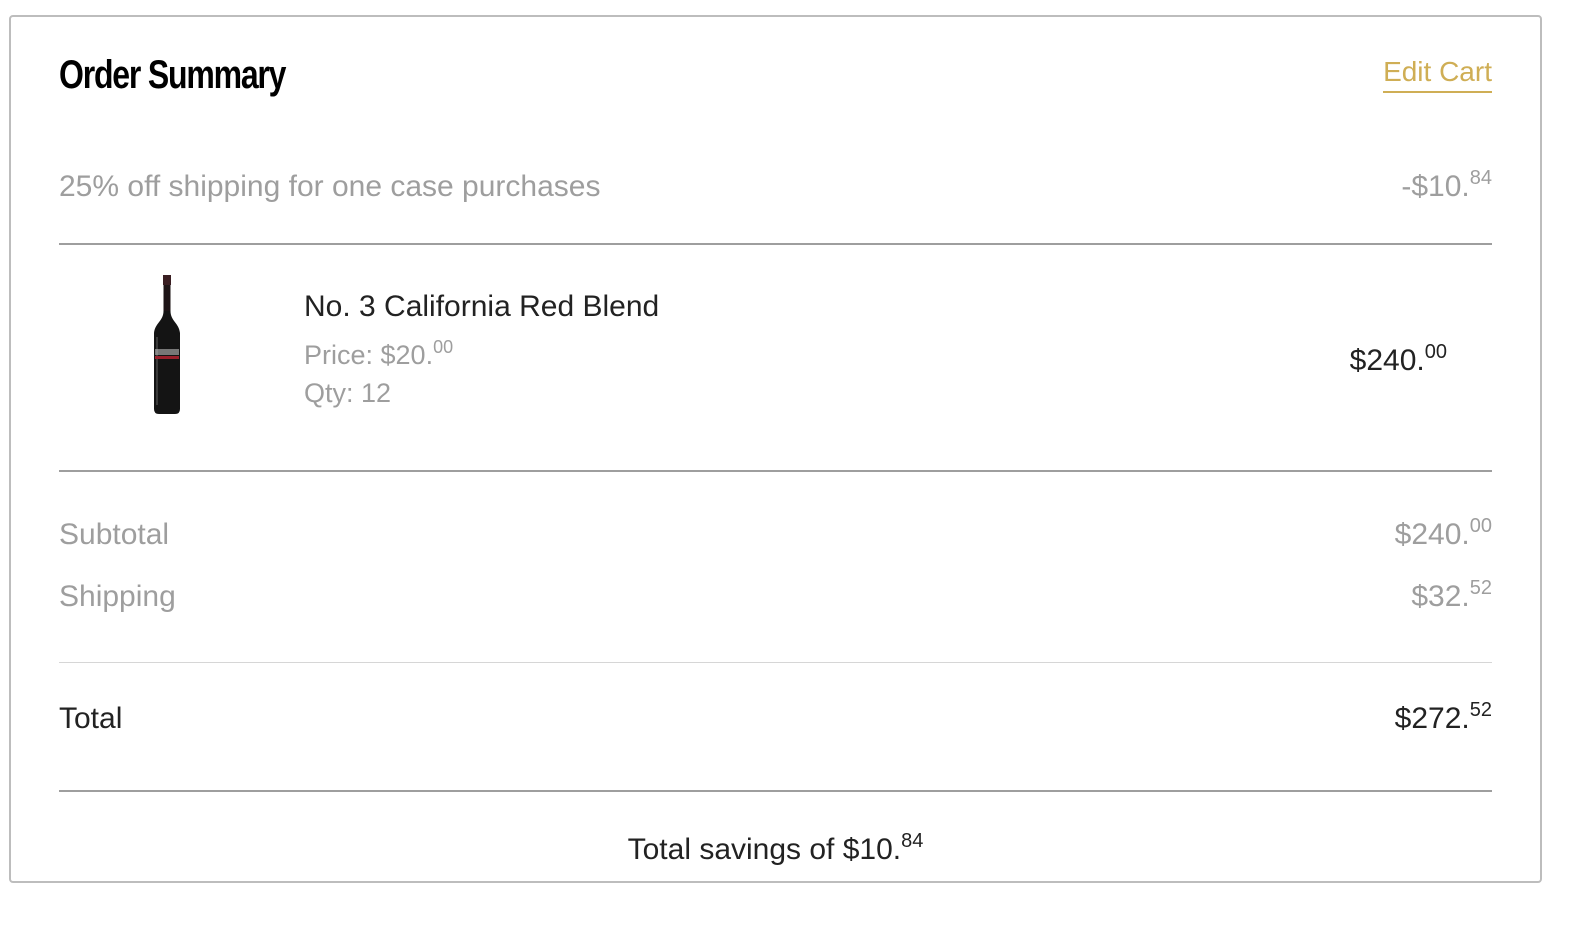  I want to click on line-total-cents: 00, so click(1435, 352).